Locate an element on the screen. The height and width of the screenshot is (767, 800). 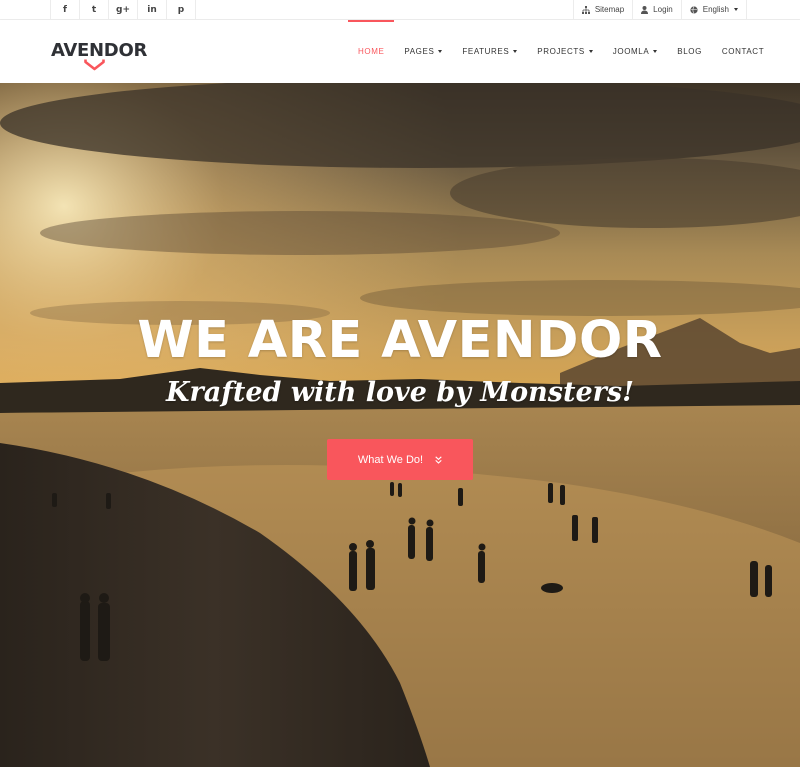
nav-item-joomla: JOOMLA is located at coordinates (635, 51).